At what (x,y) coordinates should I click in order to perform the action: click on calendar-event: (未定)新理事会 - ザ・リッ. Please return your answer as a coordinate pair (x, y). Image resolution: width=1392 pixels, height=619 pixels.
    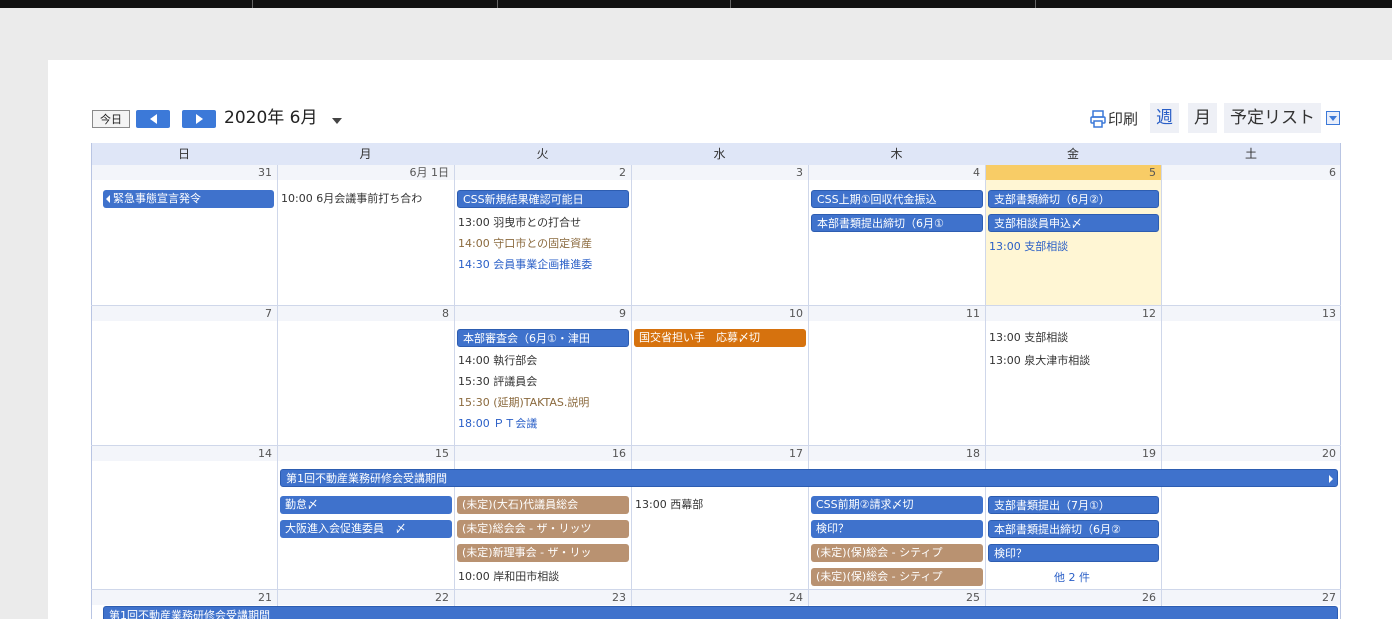
    Looking at the image, I should click on (543, 553).